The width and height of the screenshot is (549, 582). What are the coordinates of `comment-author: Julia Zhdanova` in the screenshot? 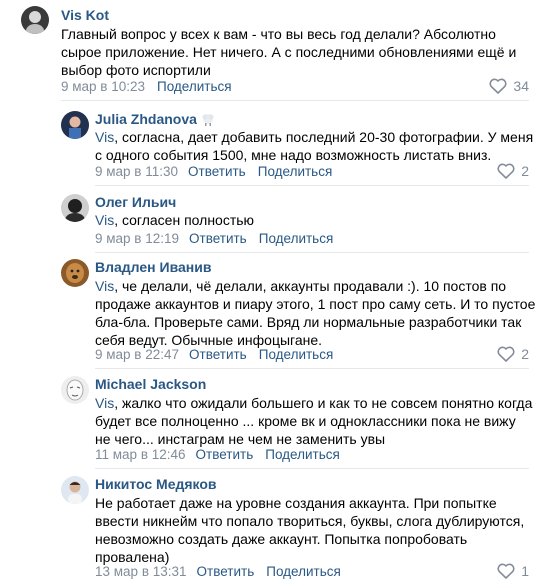 It's located at (155, 120).